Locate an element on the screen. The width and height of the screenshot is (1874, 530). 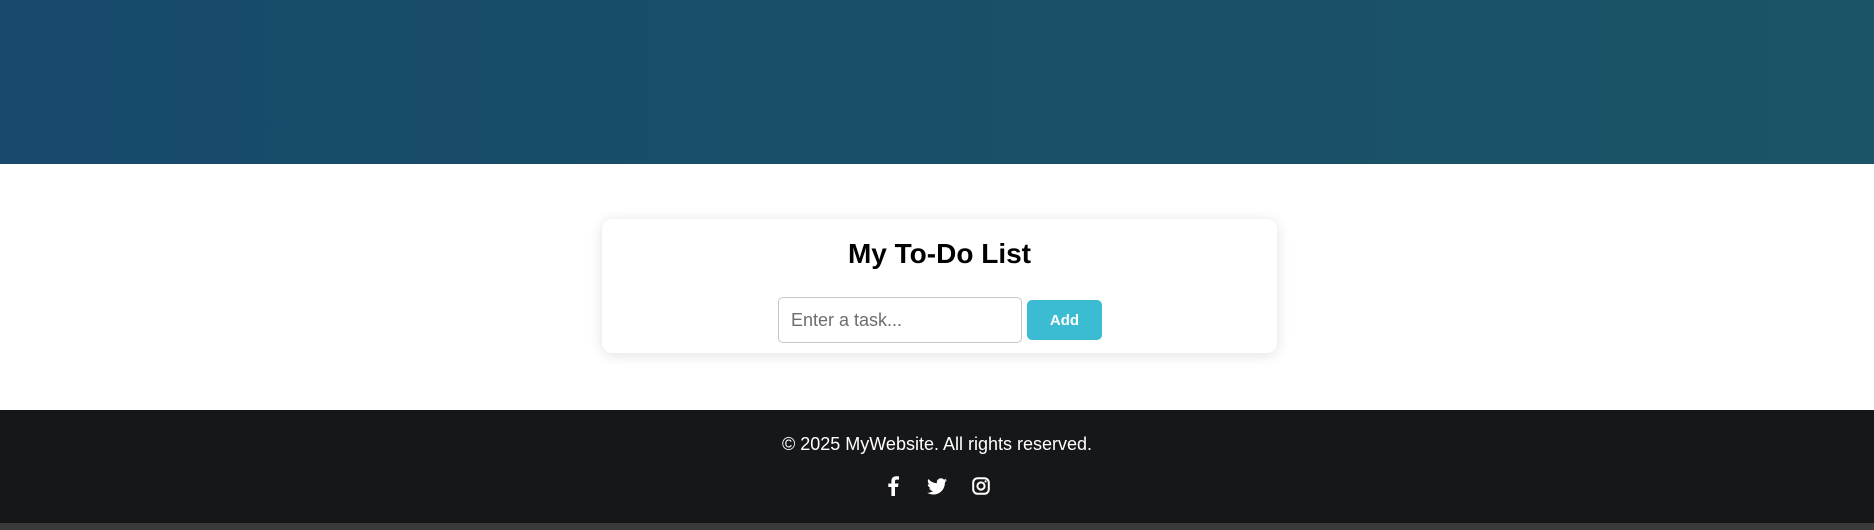
todo-card: My To-Do List Add is located at coordinates (939, 286).